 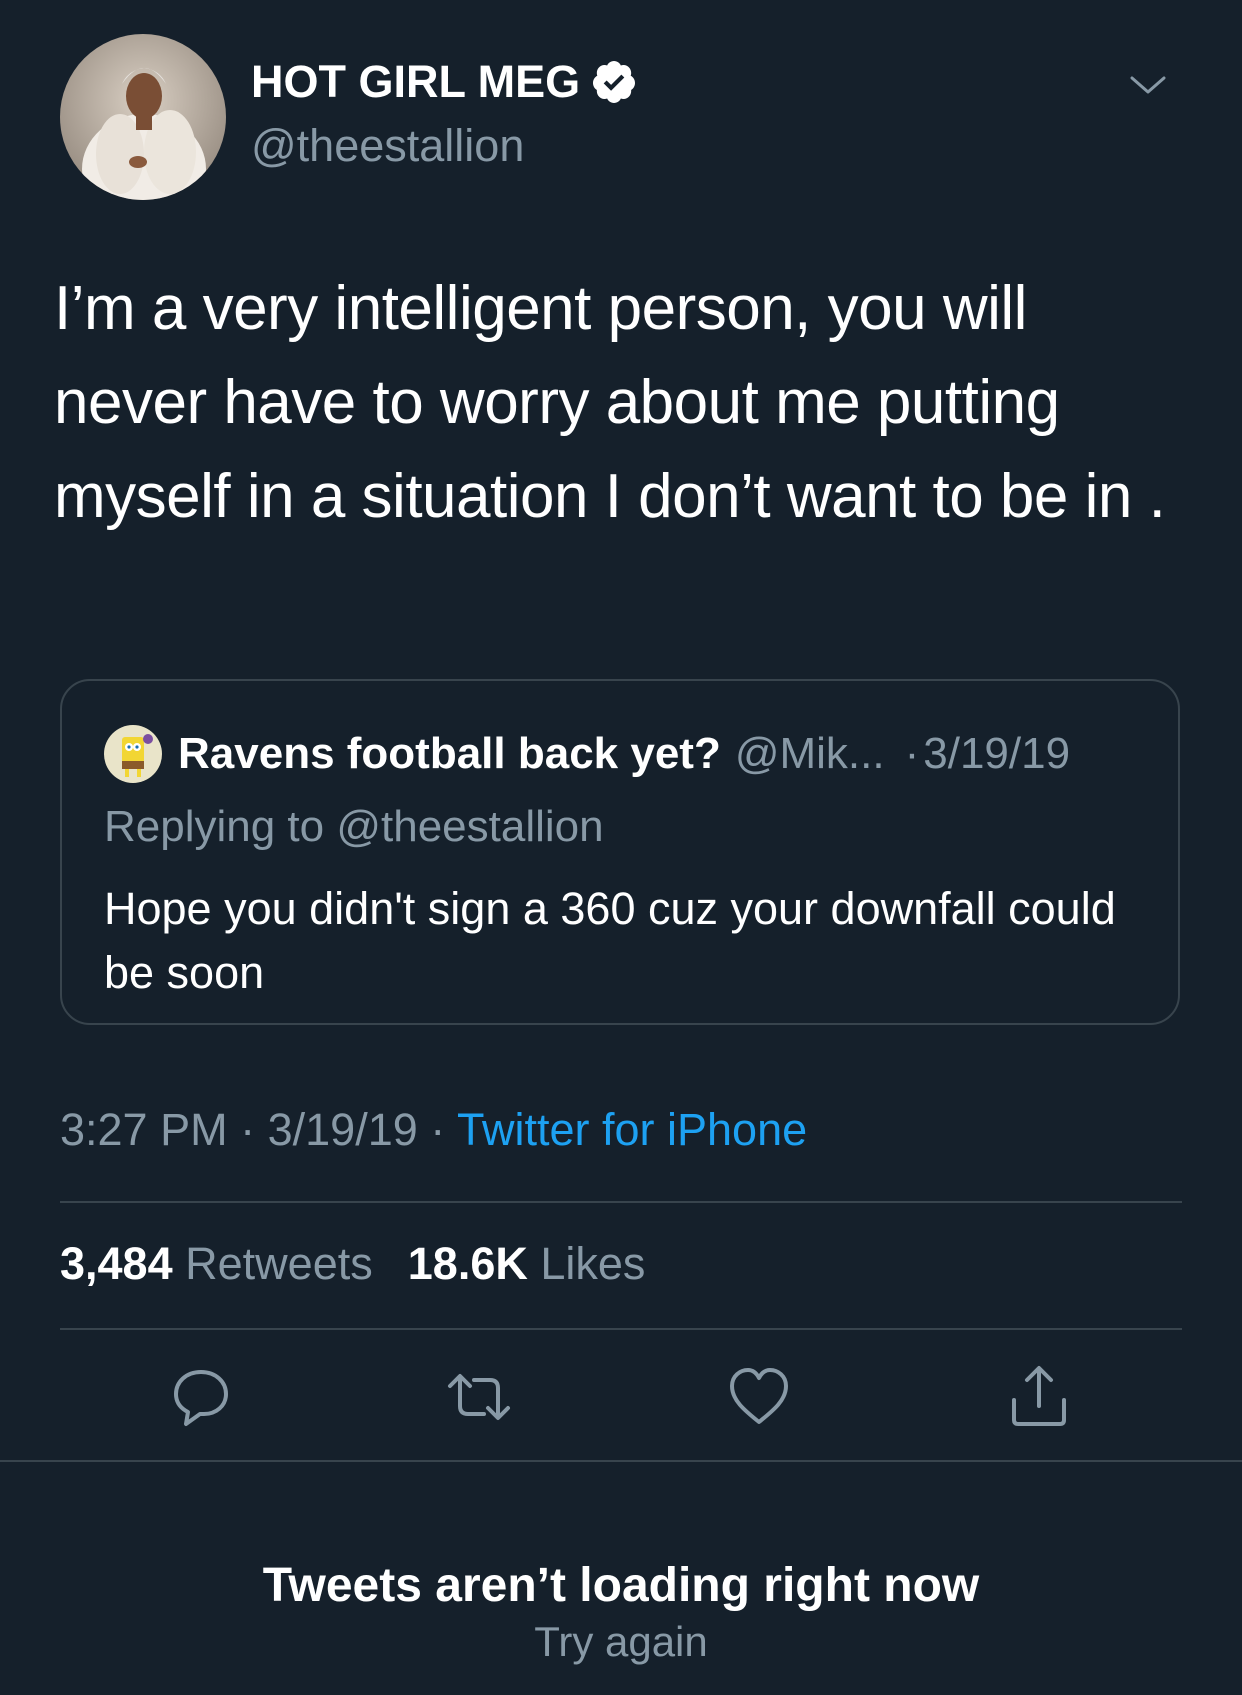 What do you see at coordinates (387, 146) in the screenshot?
I see `author-handle: @theestallion` at bounding box center [387, 146].